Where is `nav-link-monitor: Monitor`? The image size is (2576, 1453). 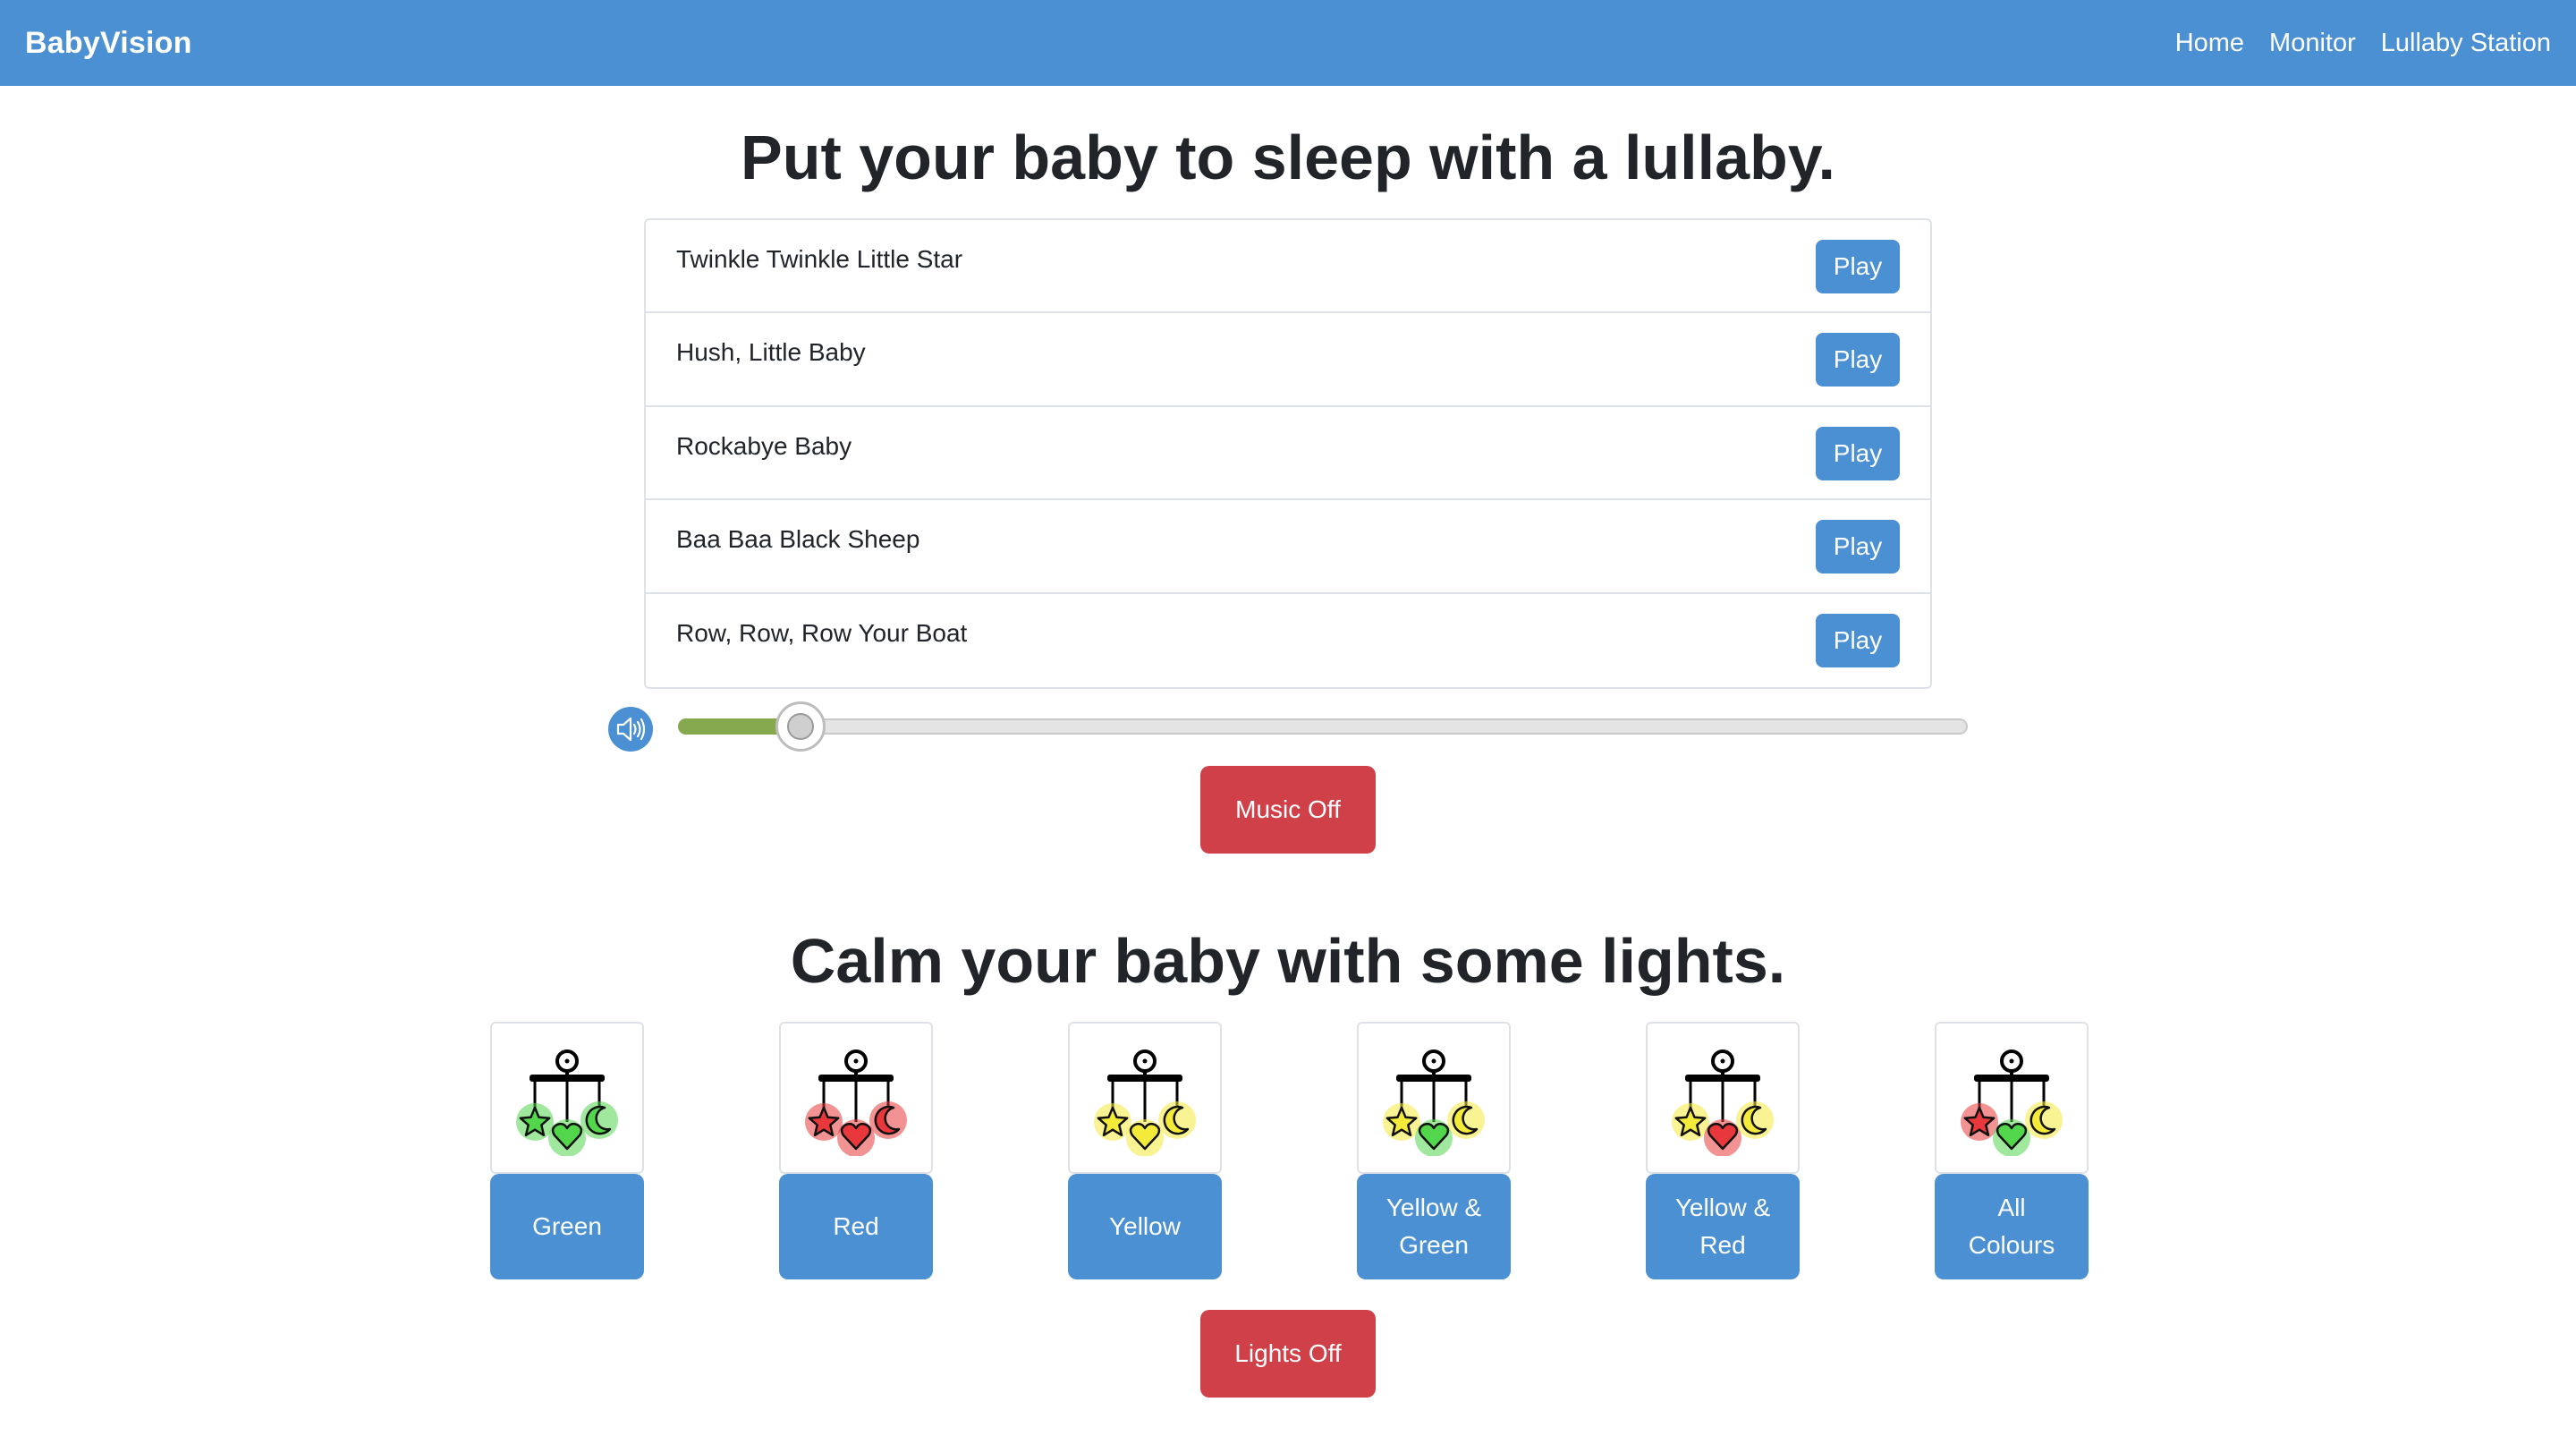
nav-link-monitor: Monitor is located at coordinates (2312, 43).